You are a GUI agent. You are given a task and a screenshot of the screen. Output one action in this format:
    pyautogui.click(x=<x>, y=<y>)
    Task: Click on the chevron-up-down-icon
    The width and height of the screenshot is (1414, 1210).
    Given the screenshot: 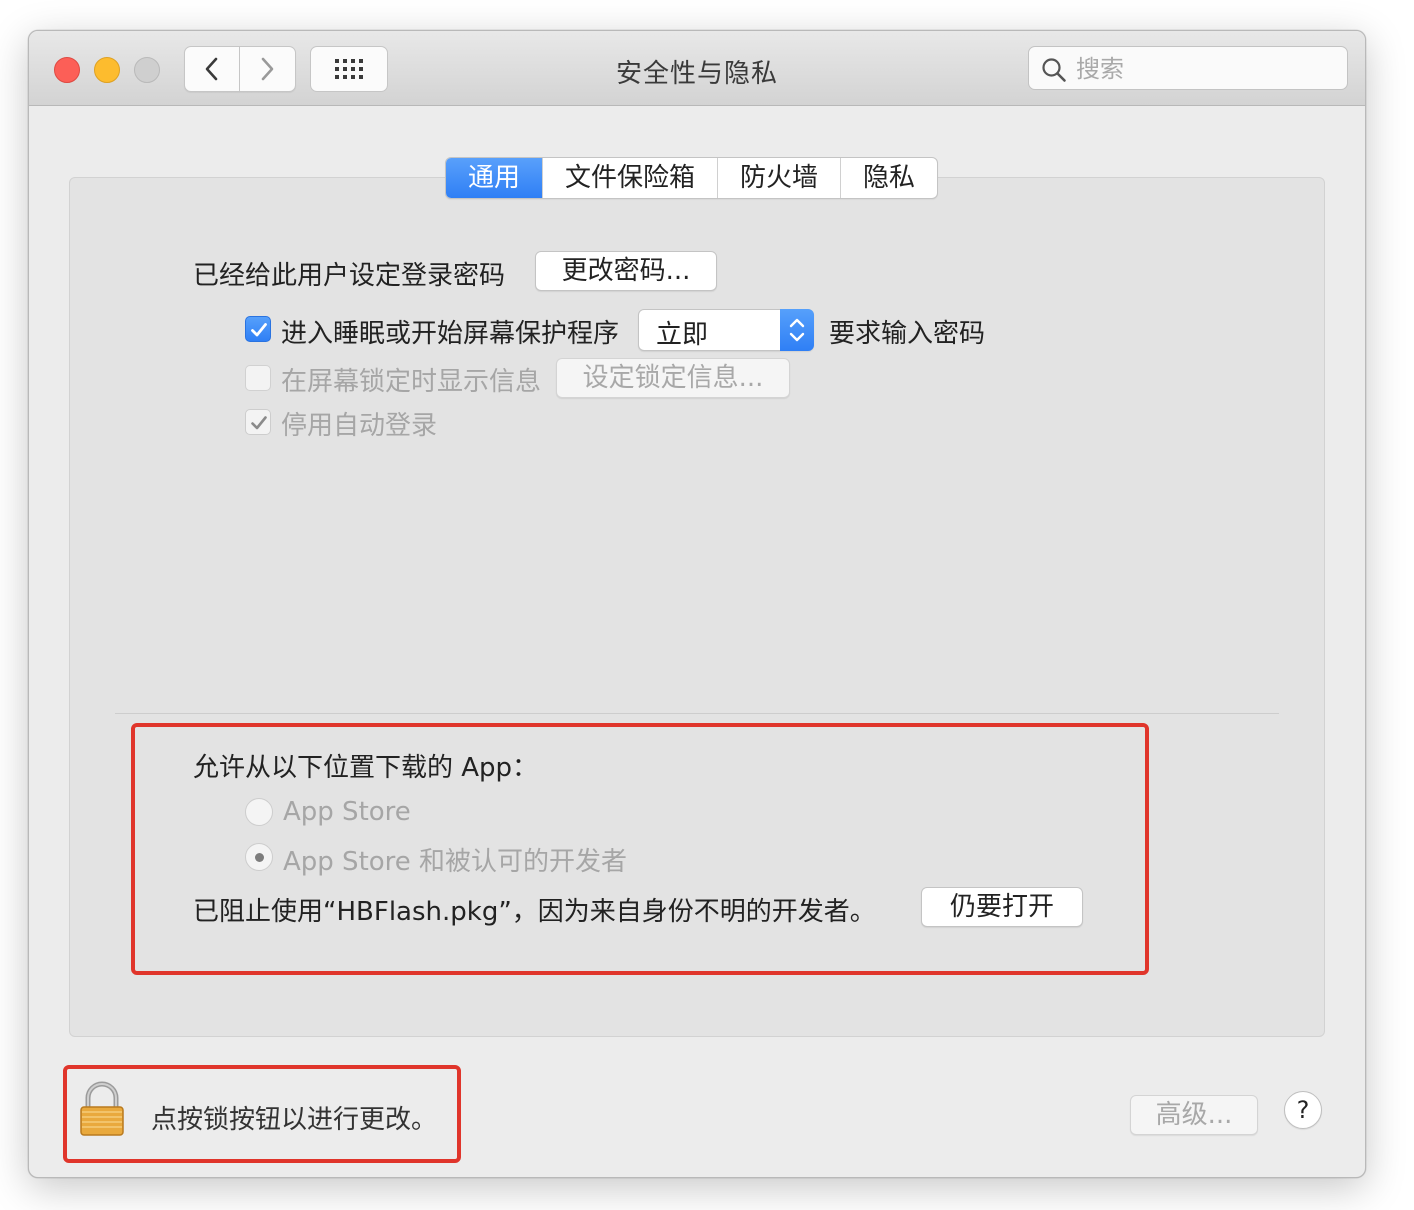 What is the action you would take?
    pyautogui.click(x=797, y=330)
    